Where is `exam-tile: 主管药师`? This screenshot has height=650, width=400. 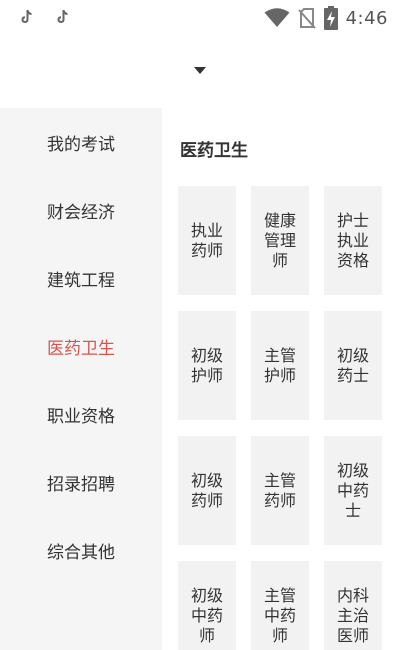
exam-tile: 主管药师 is located at coordinates (280, 490).